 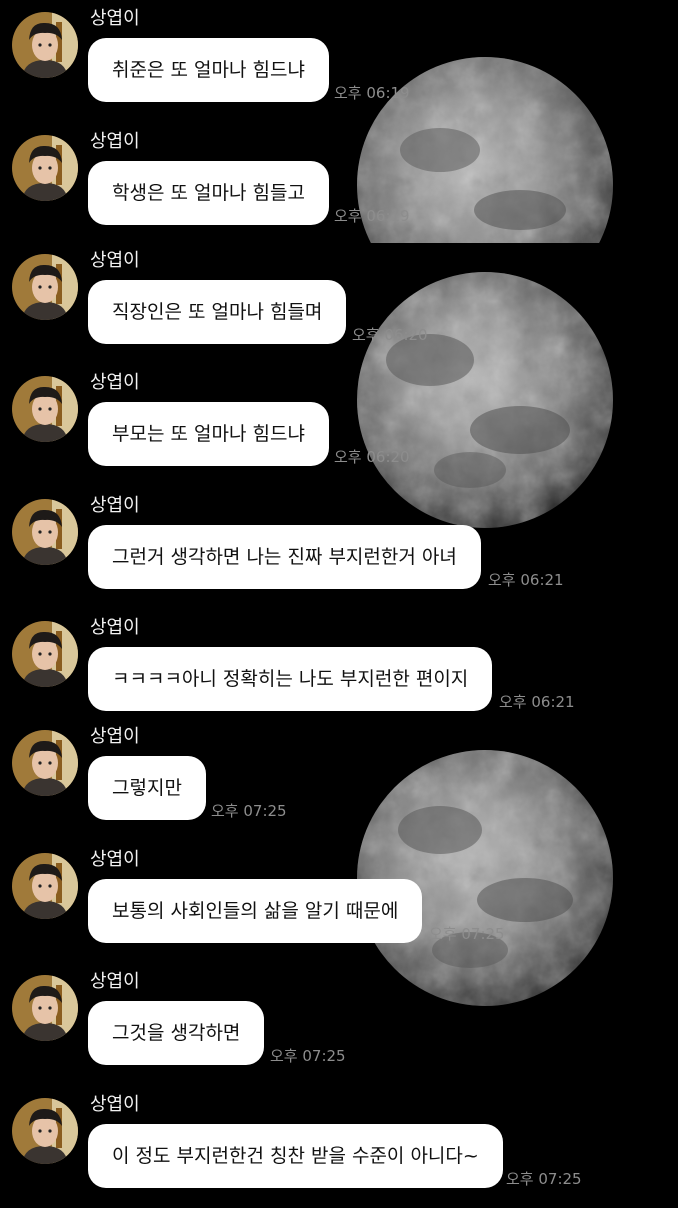 What do you see at coordinates (339, 61) in the screenshot?
I see `chat-message: 상엽이 취준은 또 얼마나 힘드냐 오후 06:19` at bounding box center [339, 61].